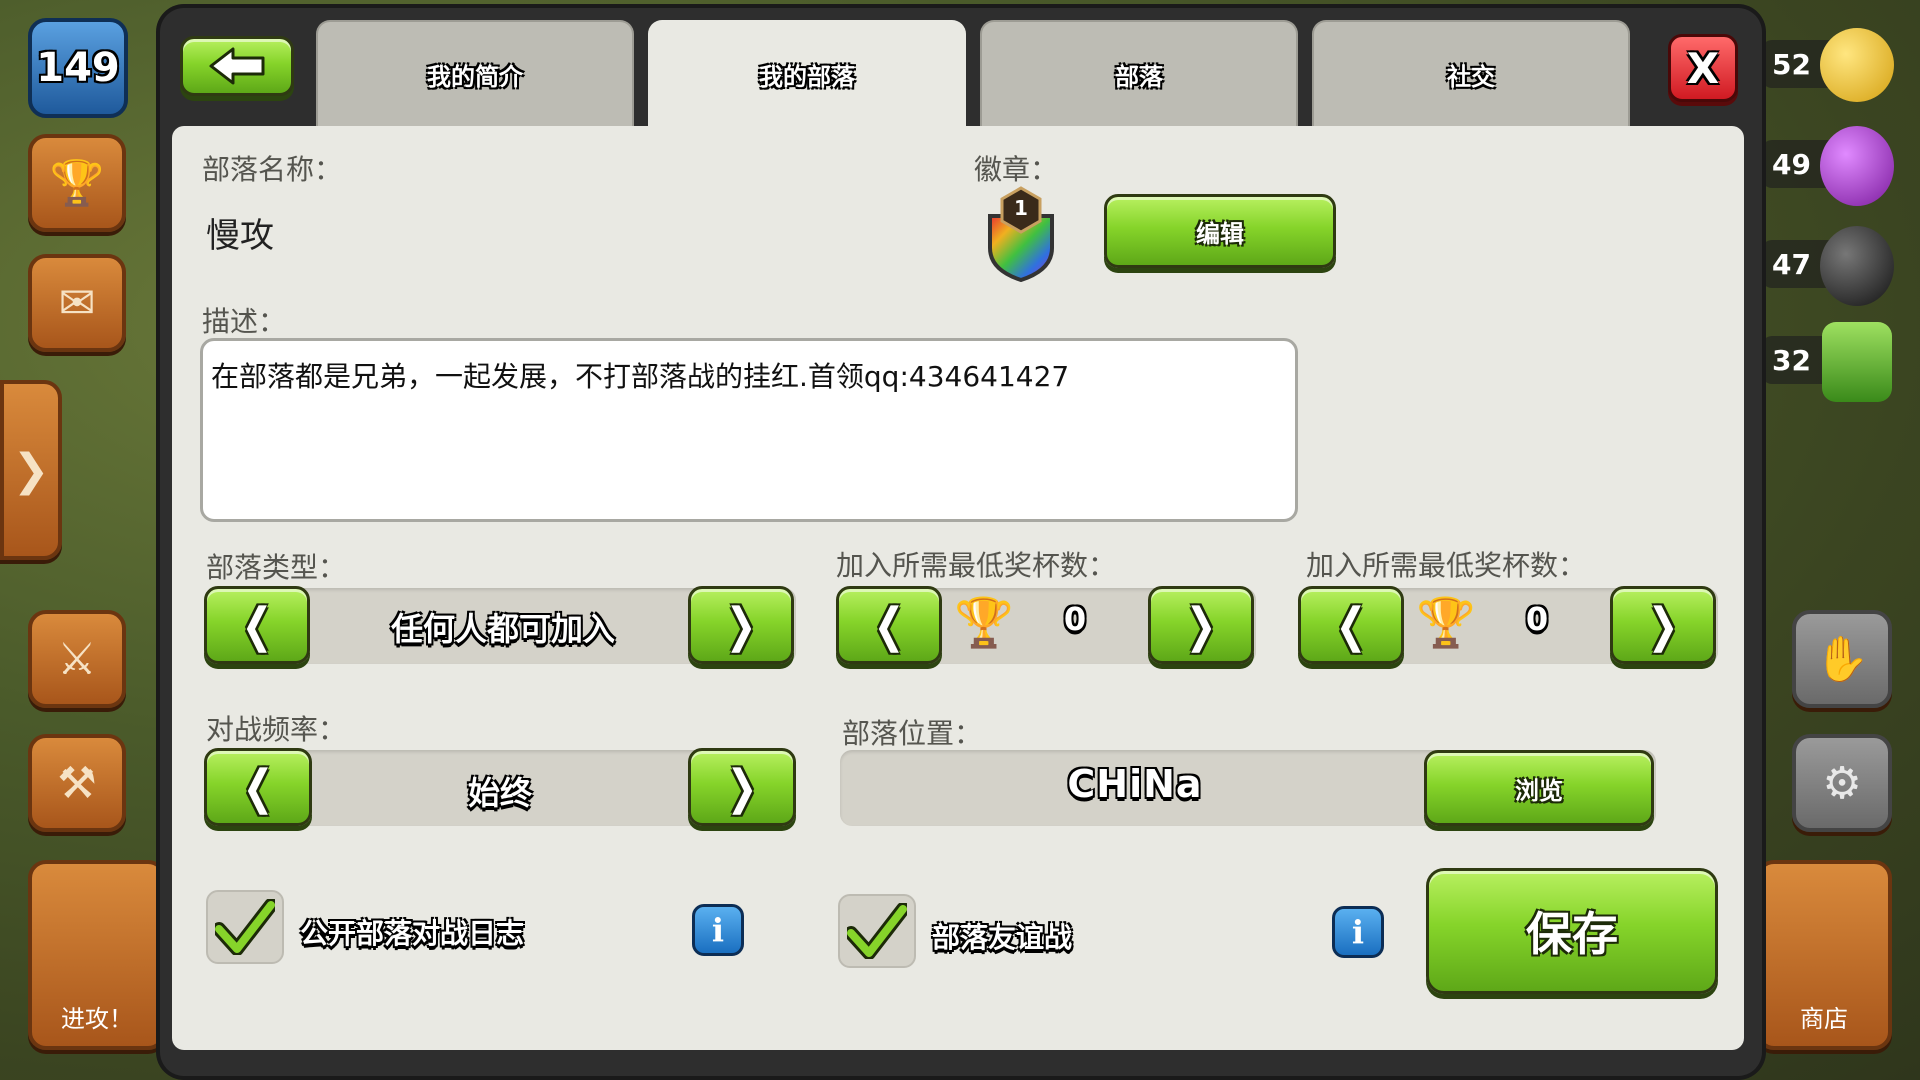  I want to click on location-label: 部落位置：, so click(912, 733).